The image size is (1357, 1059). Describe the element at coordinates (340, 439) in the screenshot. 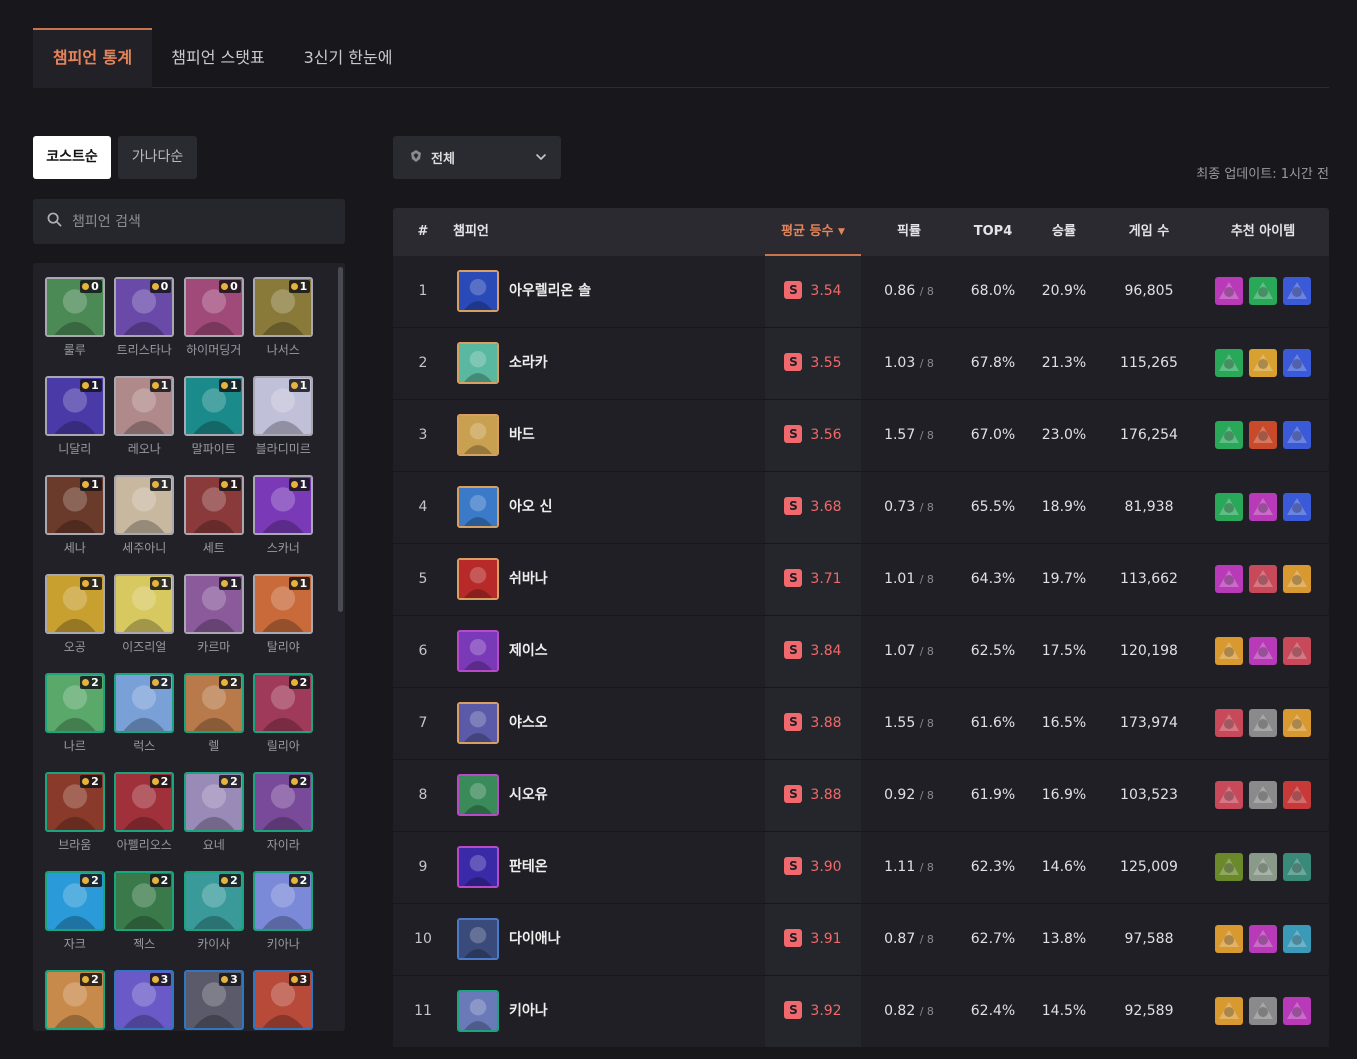

I see `champion-list-scrollbar` at that location.